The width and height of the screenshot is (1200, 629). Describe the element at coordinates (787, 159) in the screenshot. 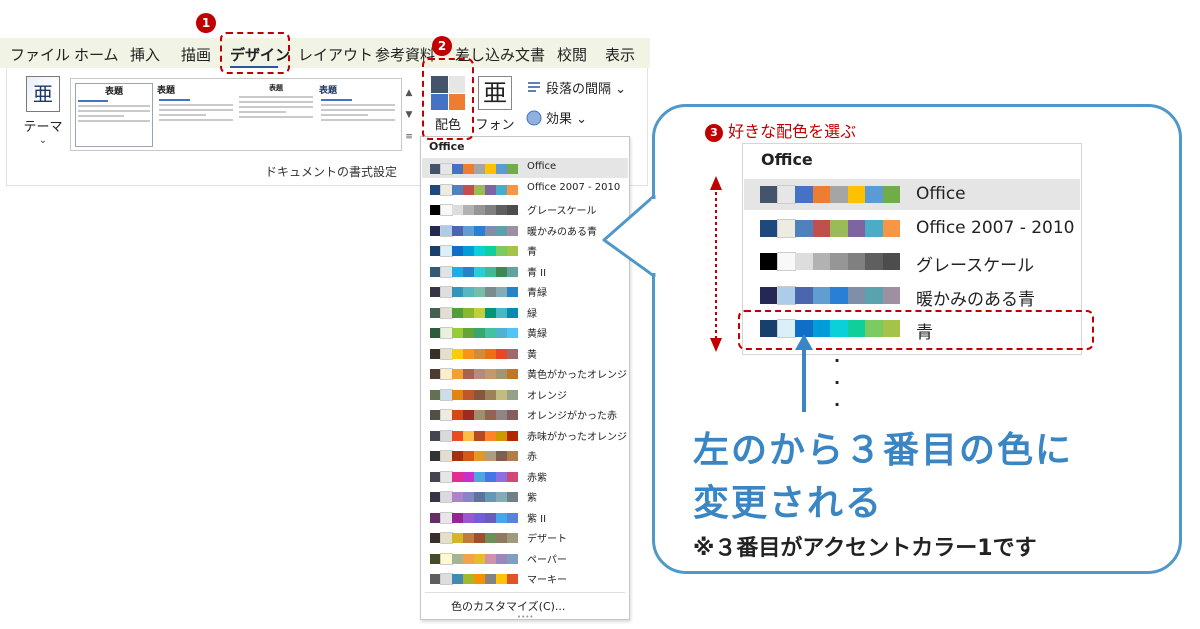

I see `zoom-section-header: Office` at that location.